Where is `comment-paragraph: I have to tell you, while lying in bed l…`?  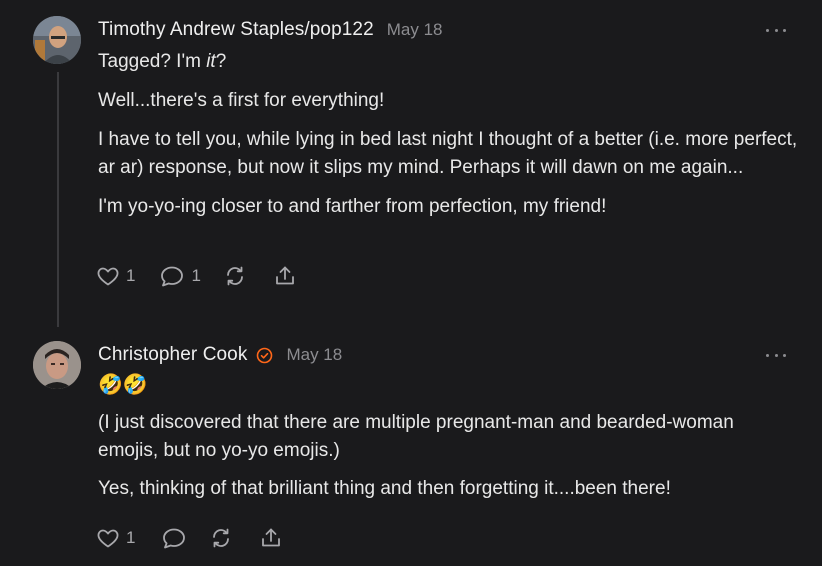 comment-paragraph: I have to tell you, while lying in bed l… is located at coordinates (448, 153).